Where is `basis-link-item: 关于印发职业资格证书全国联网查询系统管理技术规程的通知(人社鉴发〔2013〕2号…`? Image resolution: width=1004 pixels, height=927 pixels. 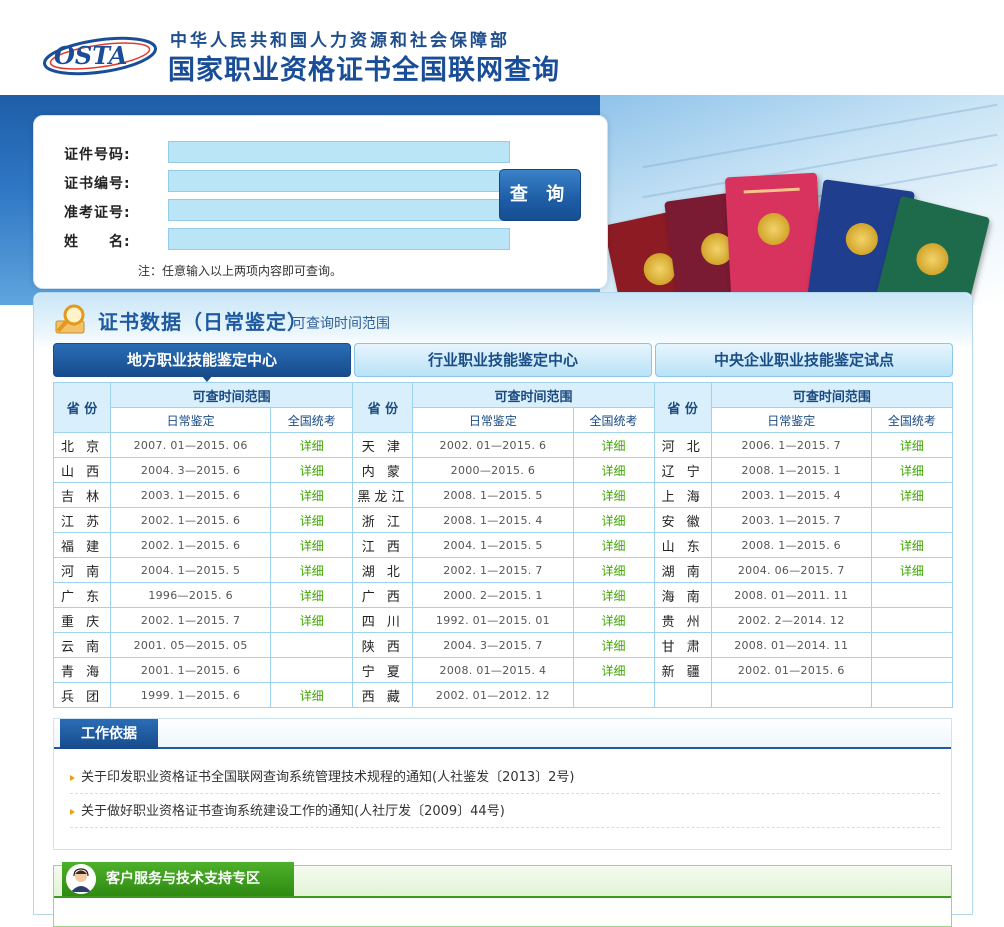
basis-link-item: 关于印发职业资格证书全国联网查询系统管理技术规程的通知(人社鉴发〔2013〕2号… is located at coordinates (505, 778).